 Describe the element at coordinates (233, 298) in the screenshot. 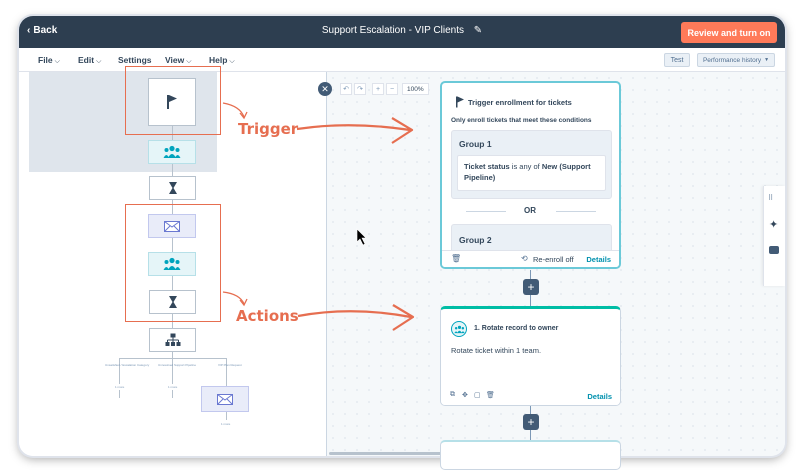

I see `small-arrow-actions` at that location.